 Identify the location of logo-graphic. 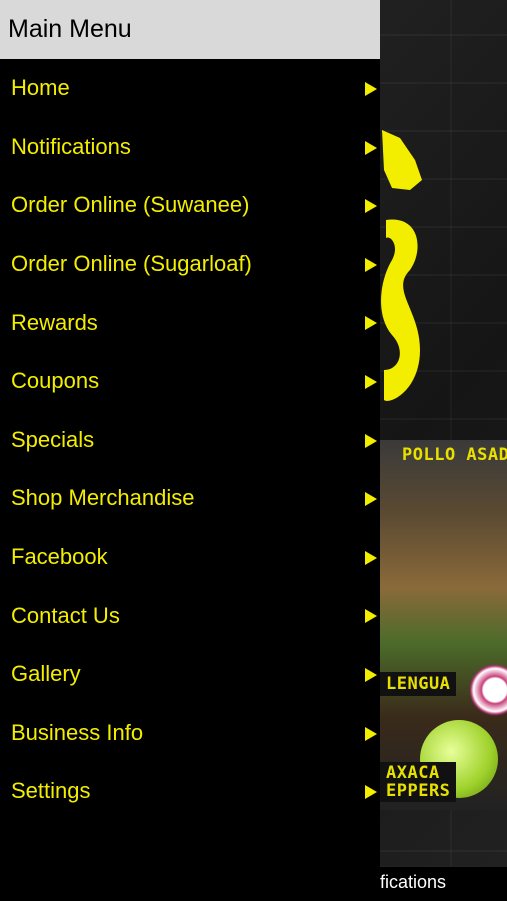
(401, 265).